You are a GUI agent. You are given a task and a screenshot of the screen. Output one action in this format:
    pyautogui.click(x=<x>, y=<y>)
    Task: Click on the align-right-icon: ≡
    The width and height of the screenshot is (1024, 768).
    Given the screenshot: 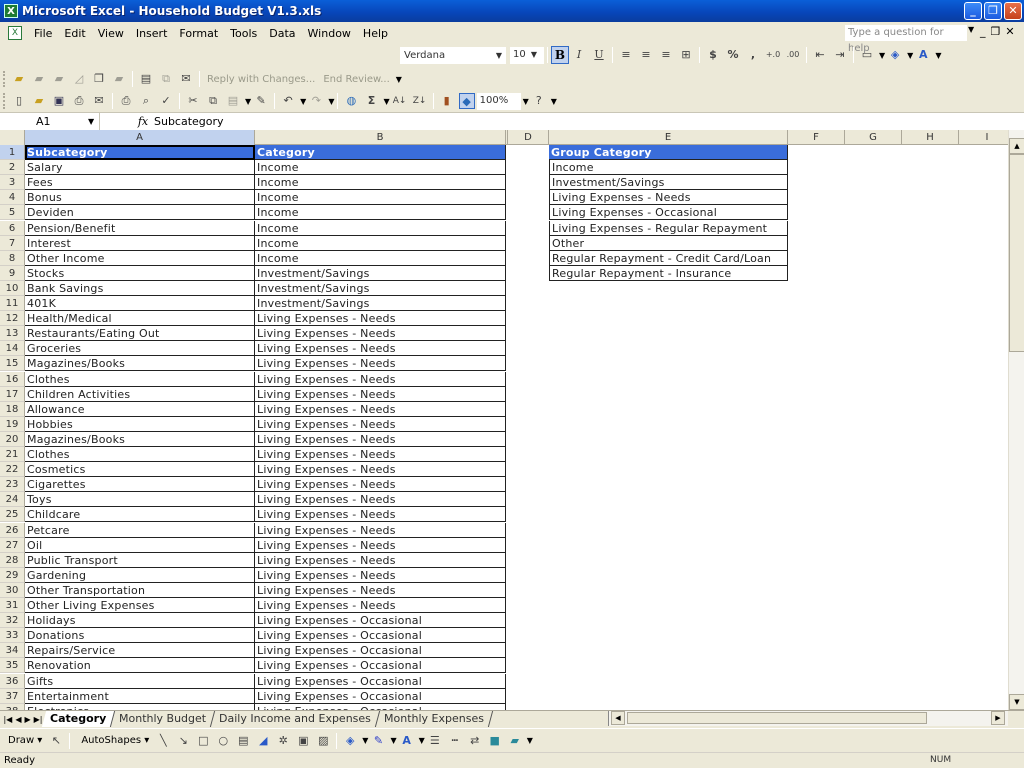 What is the action you would take?
    pyautogui.click(x=666, y=55)
    